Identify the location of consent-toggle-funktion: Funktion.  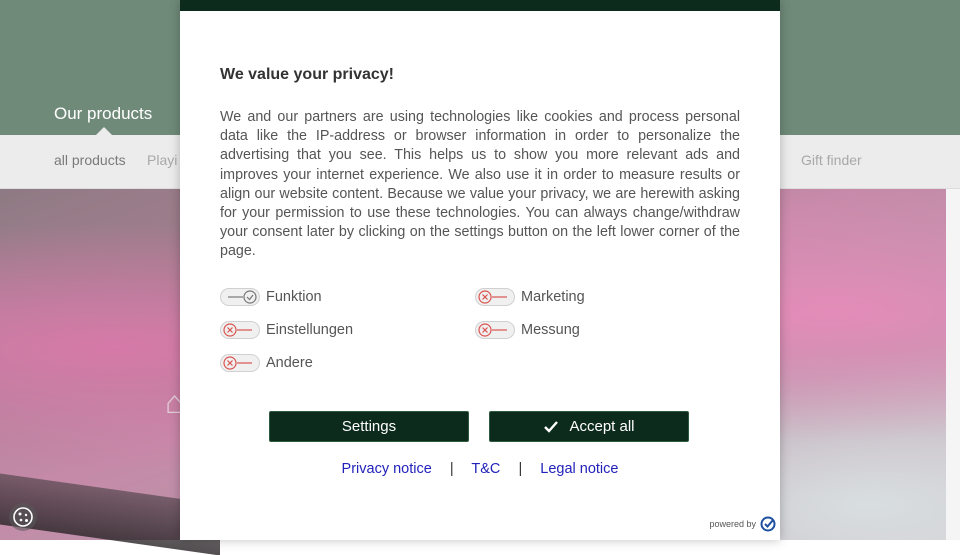
(271, 297).